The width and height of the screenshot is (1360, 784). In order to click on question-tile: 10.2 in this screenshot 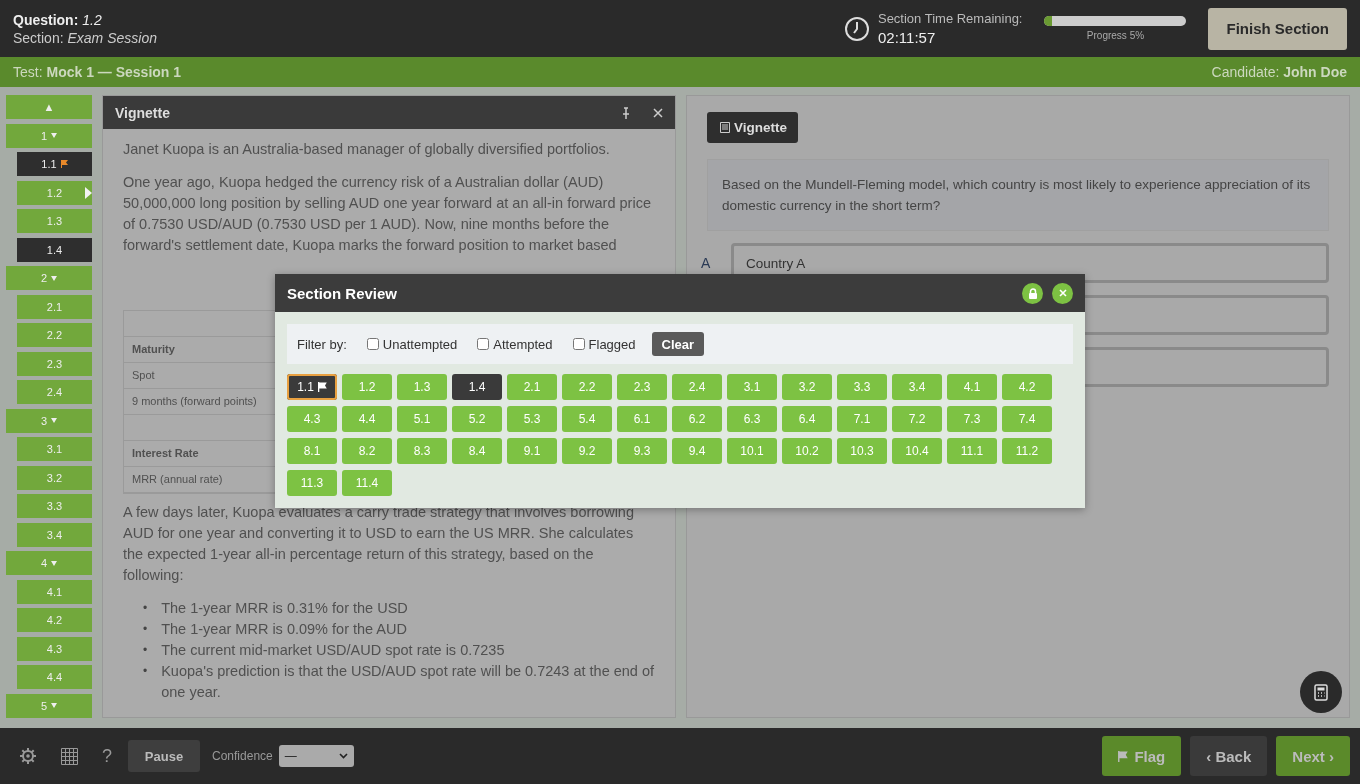, I will do `click(807, 451)`.